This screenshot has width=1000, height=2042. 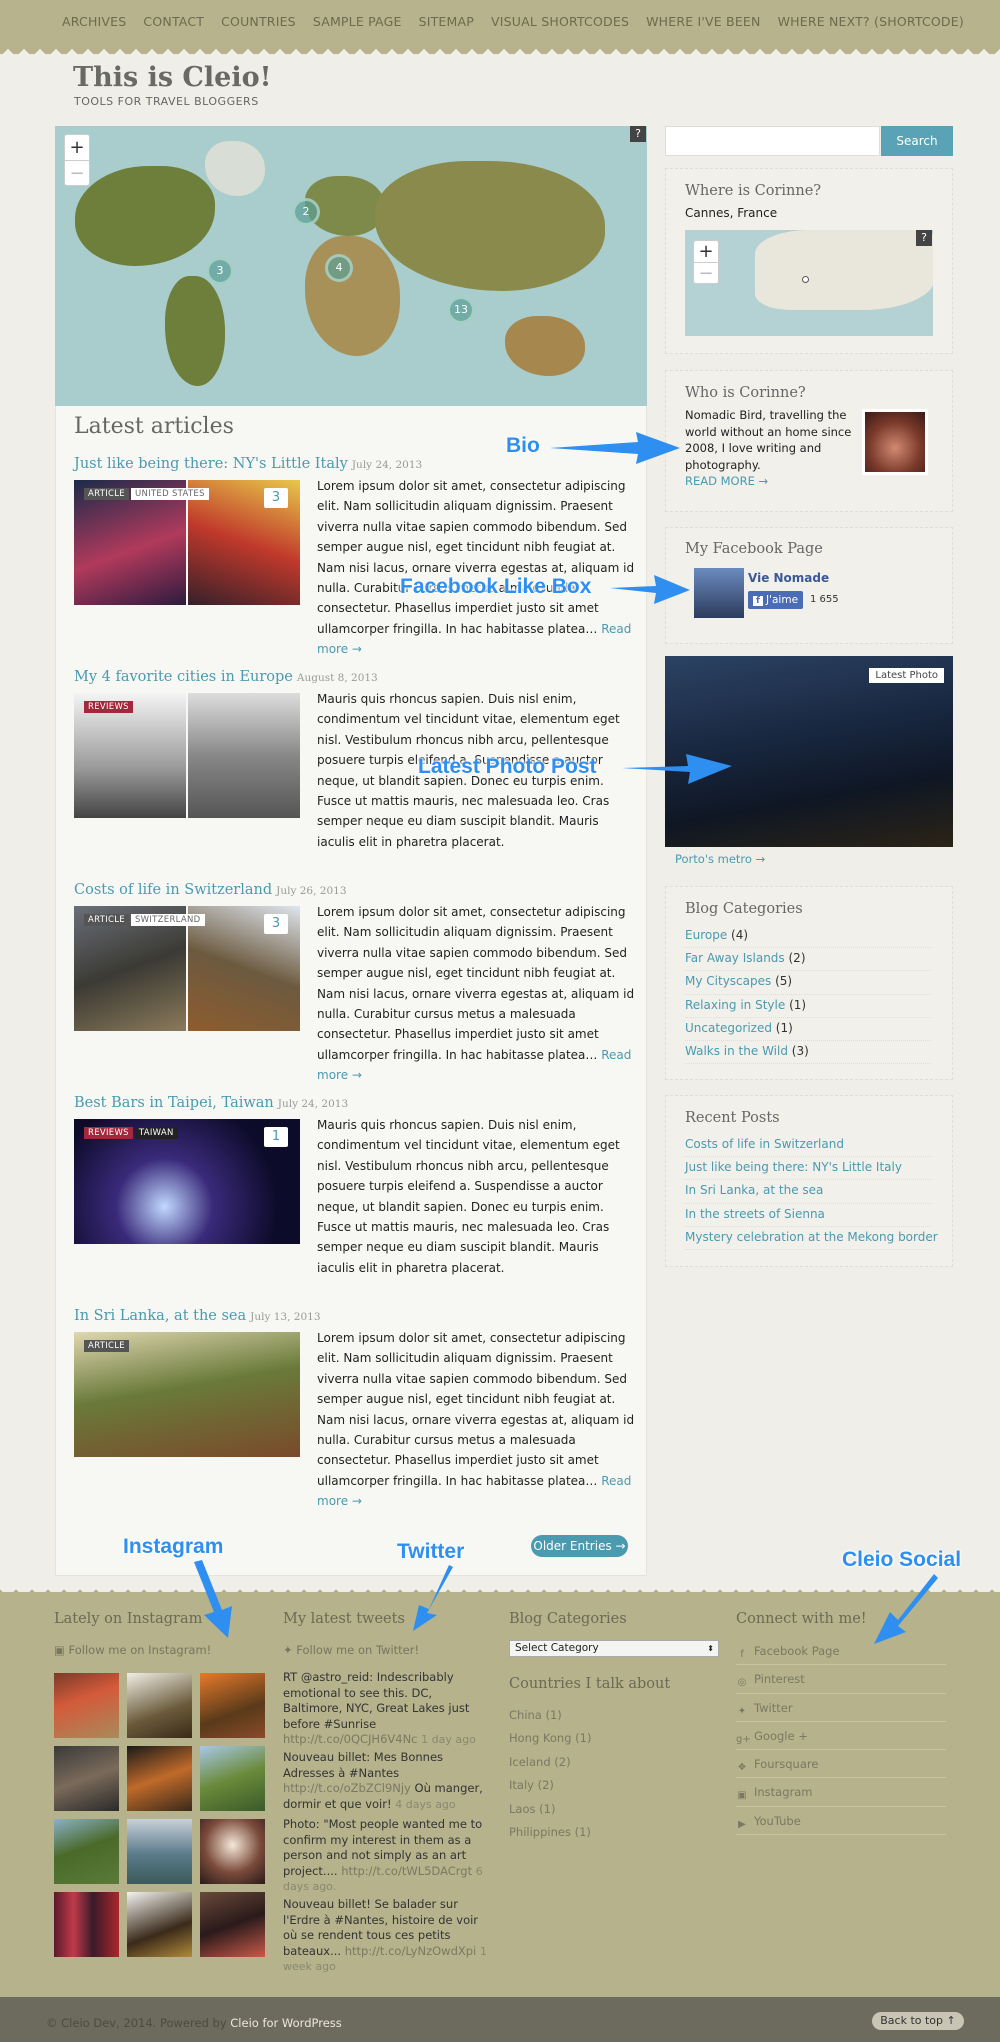 I want to click on category-count: (1), so click(x=798, y=1004).